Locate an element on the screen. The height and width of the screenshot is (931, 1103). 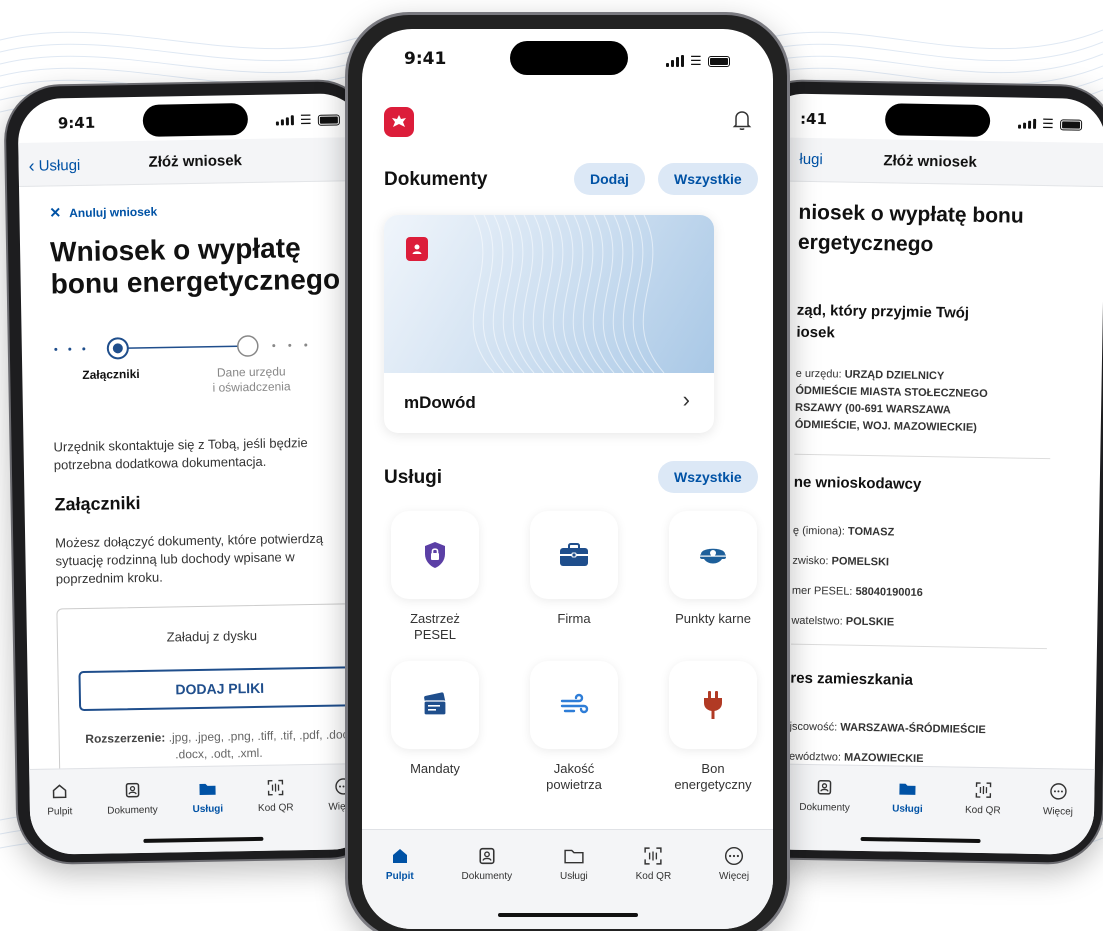
service-label: Punkty karne is located at coordinates (713, 618).